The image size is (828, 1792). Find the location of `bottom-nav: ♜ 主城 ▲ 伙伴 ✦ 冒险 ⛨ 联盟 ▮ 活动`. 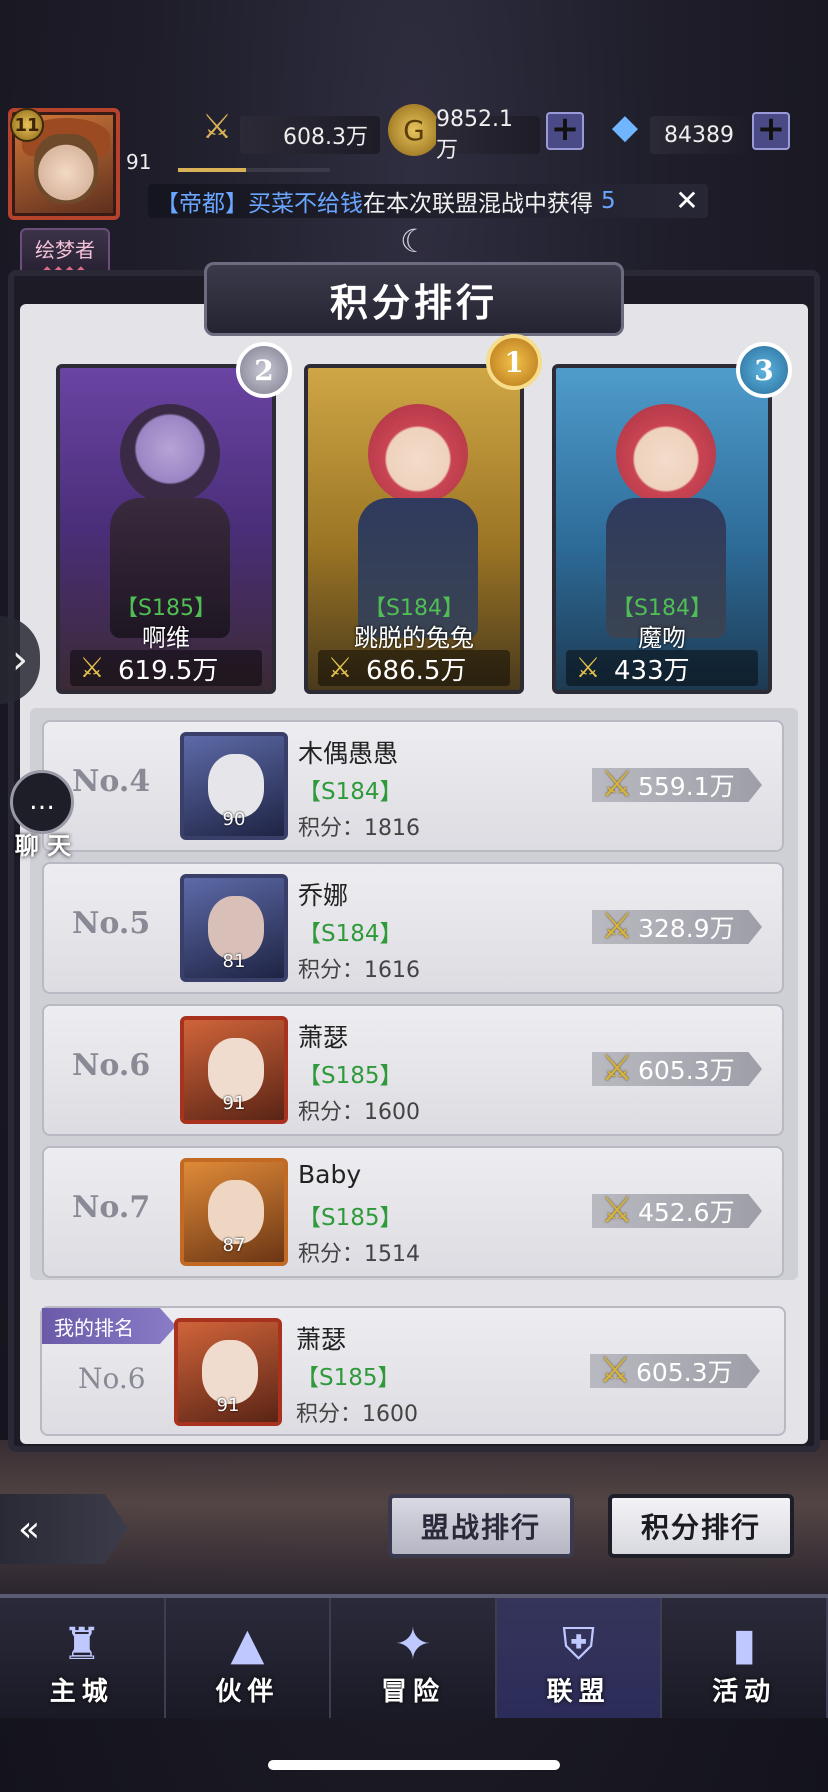

bottom-nav: ♜ 主城 ▲ 伙伴 ✦ 冒险 ⛨ 联盟 ▮ 活动 is located at coordinates (414, 1656).